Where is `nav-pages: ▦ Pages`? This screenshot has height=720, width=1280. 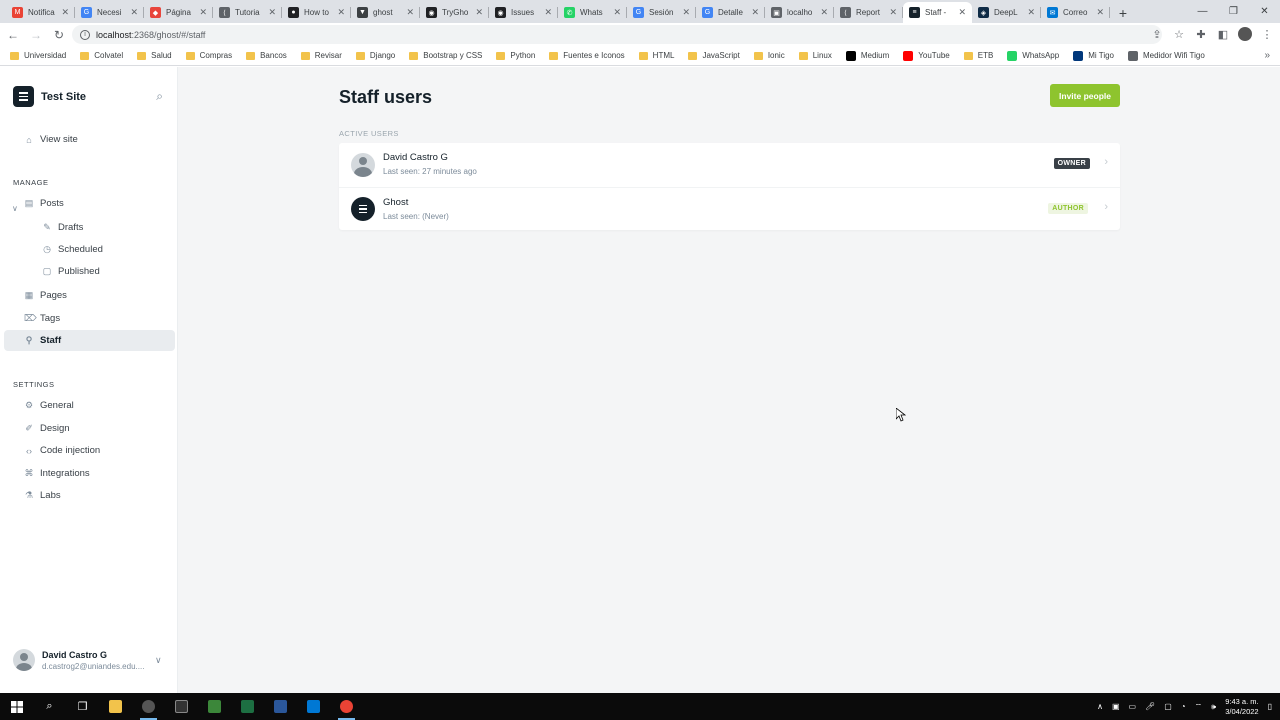
nav-pages: ▦ Pages is located at coordinates (89, 295).